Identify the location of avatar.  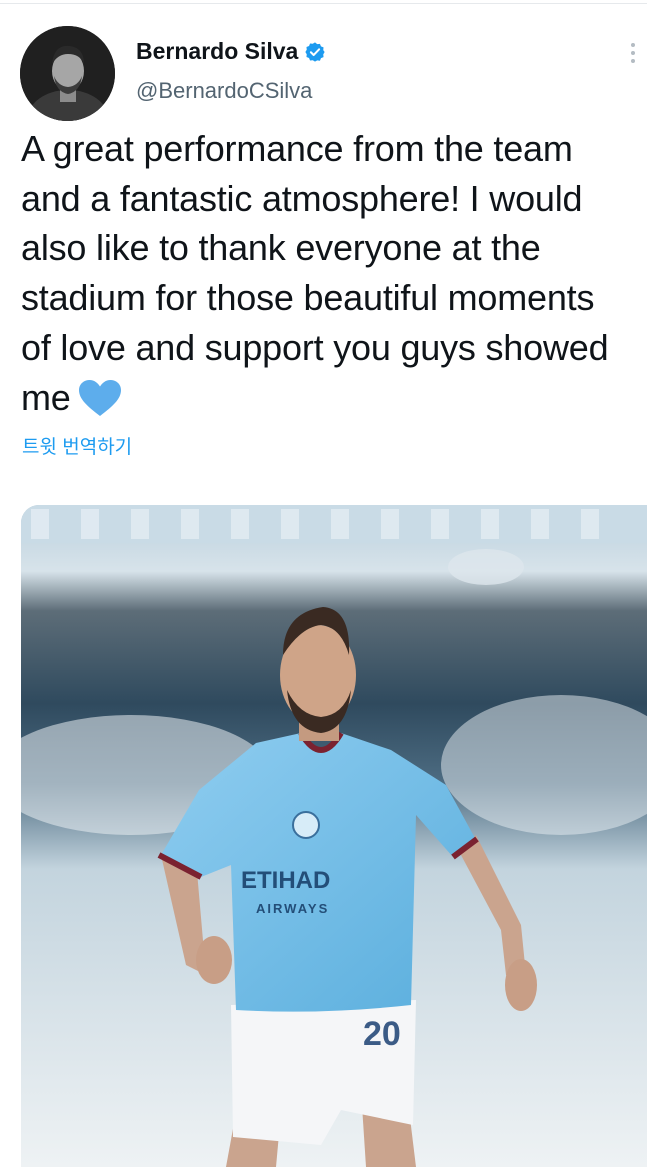
(67, 73).